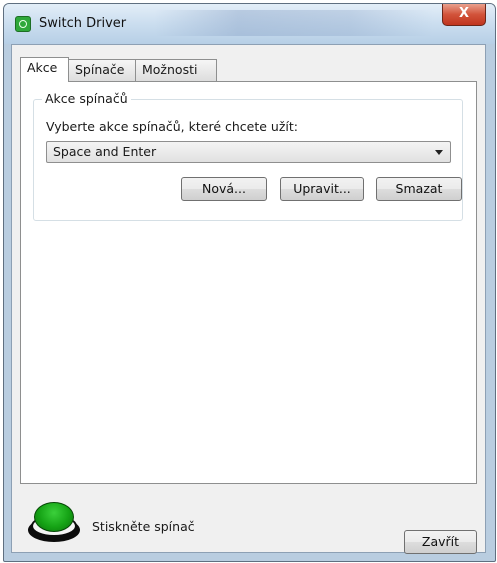  Describe the element at coordinates (419, 189) in the screenshot. I see `delete-action-button: Smazat` at that location.